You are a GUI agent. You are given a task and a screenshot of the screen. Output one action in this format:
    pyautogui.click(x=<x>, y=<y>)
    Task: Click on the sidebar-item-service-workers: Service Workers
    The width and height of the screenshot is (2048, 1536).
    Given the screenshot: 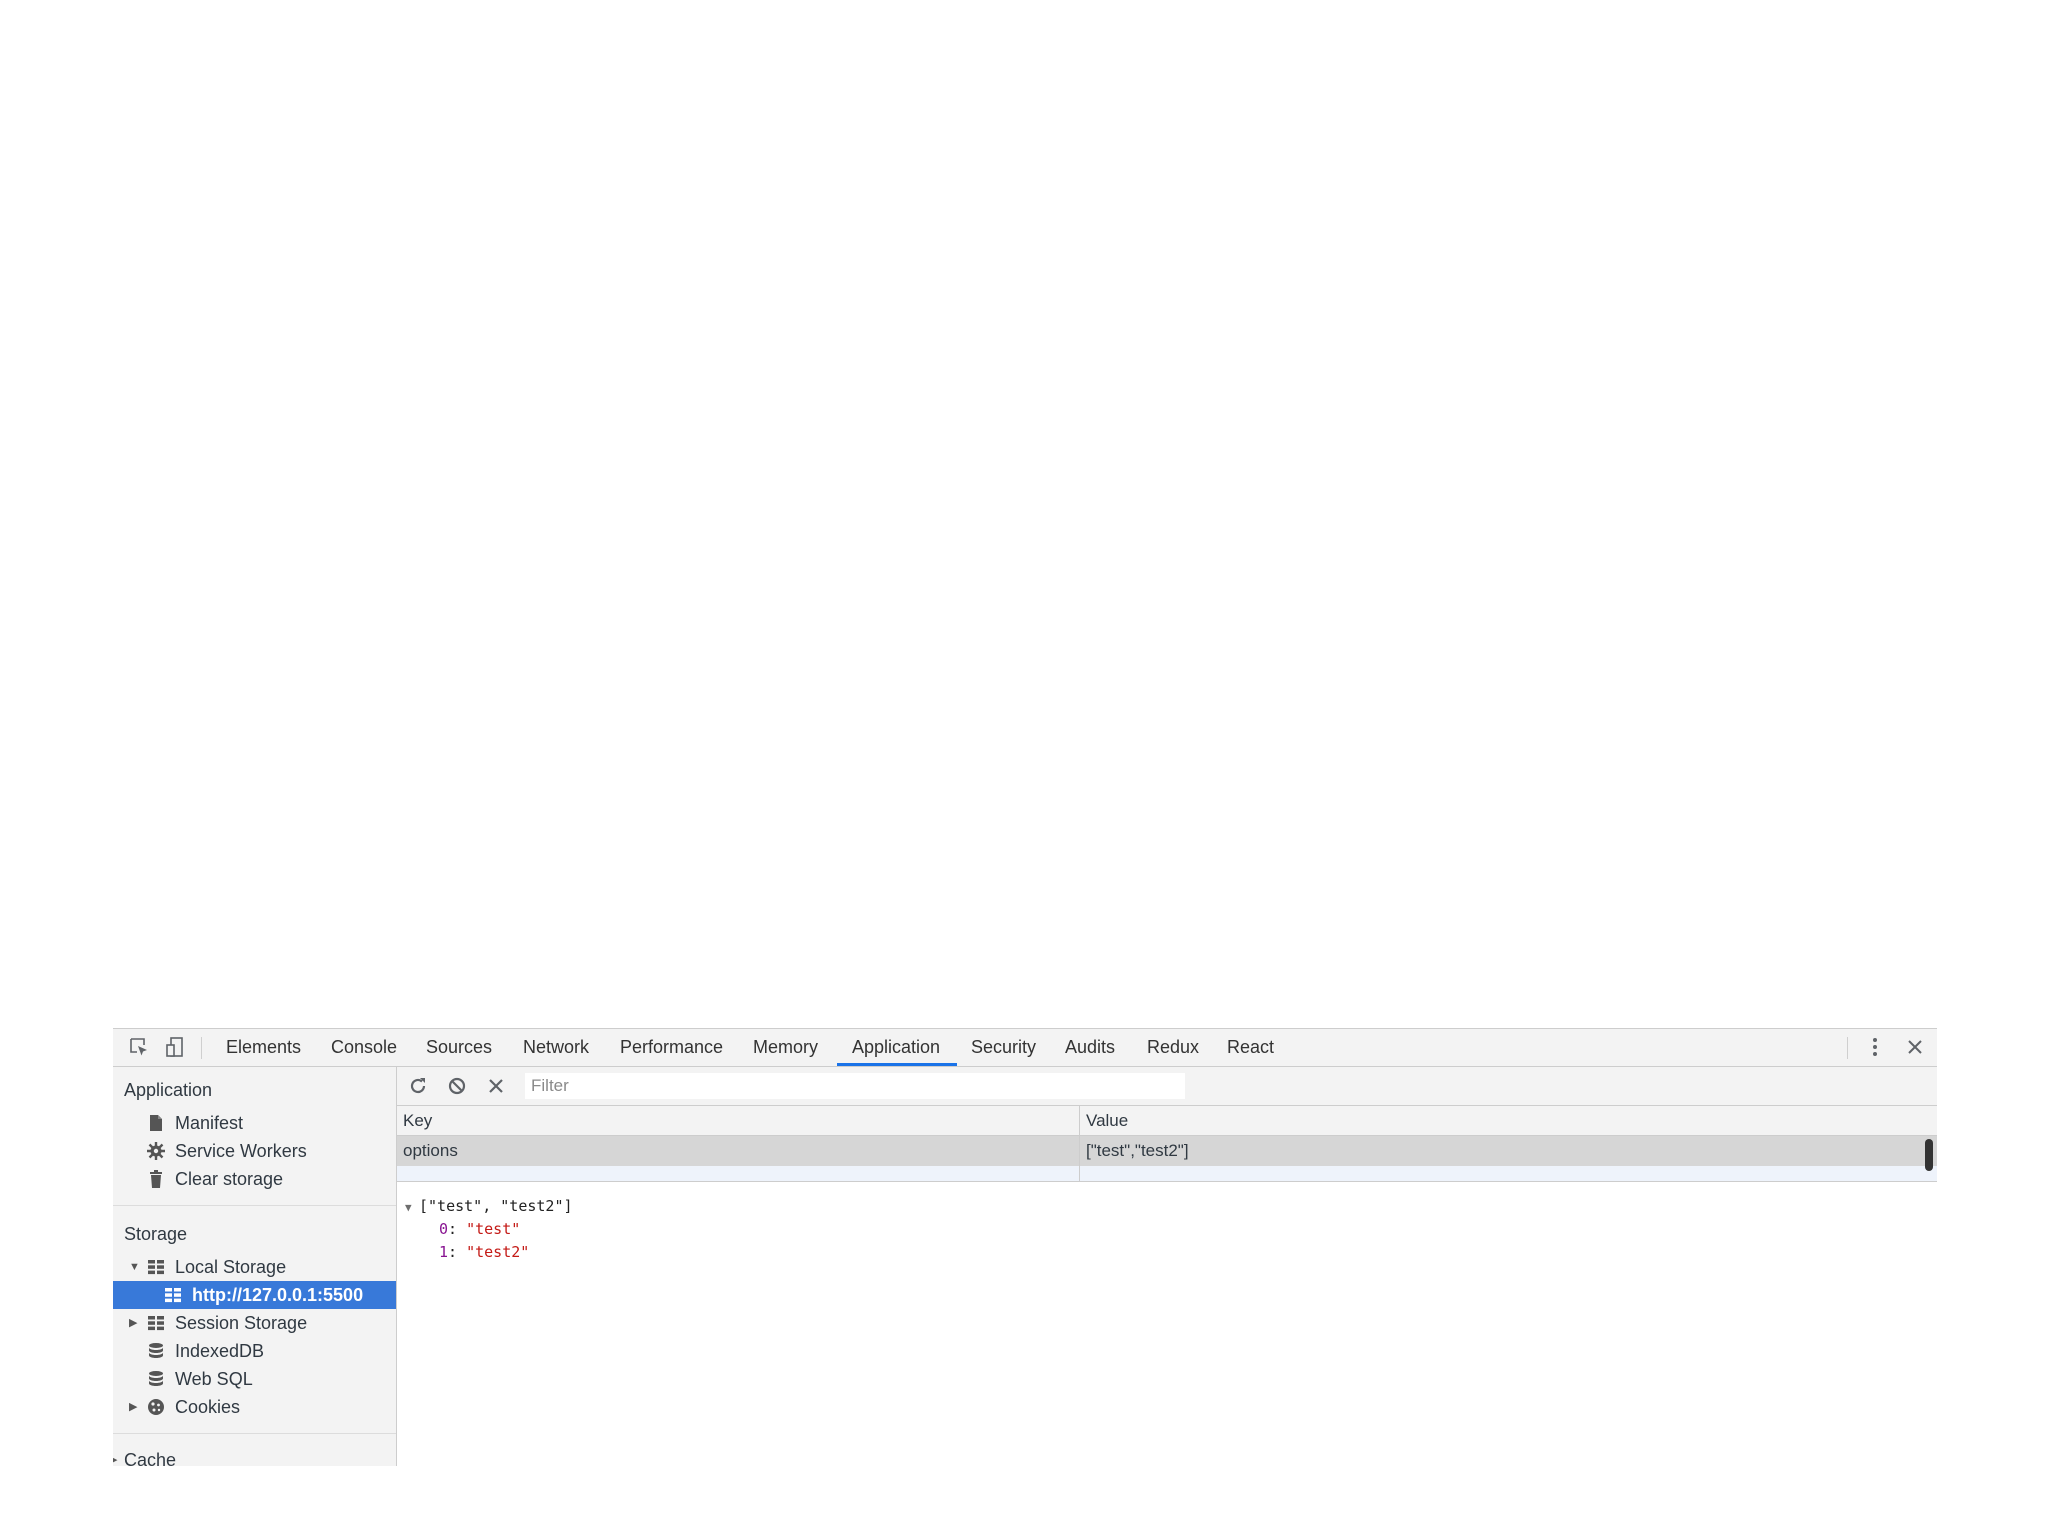 What is the action you would take?
    pyautogui.click(x=254, y=1151)
    